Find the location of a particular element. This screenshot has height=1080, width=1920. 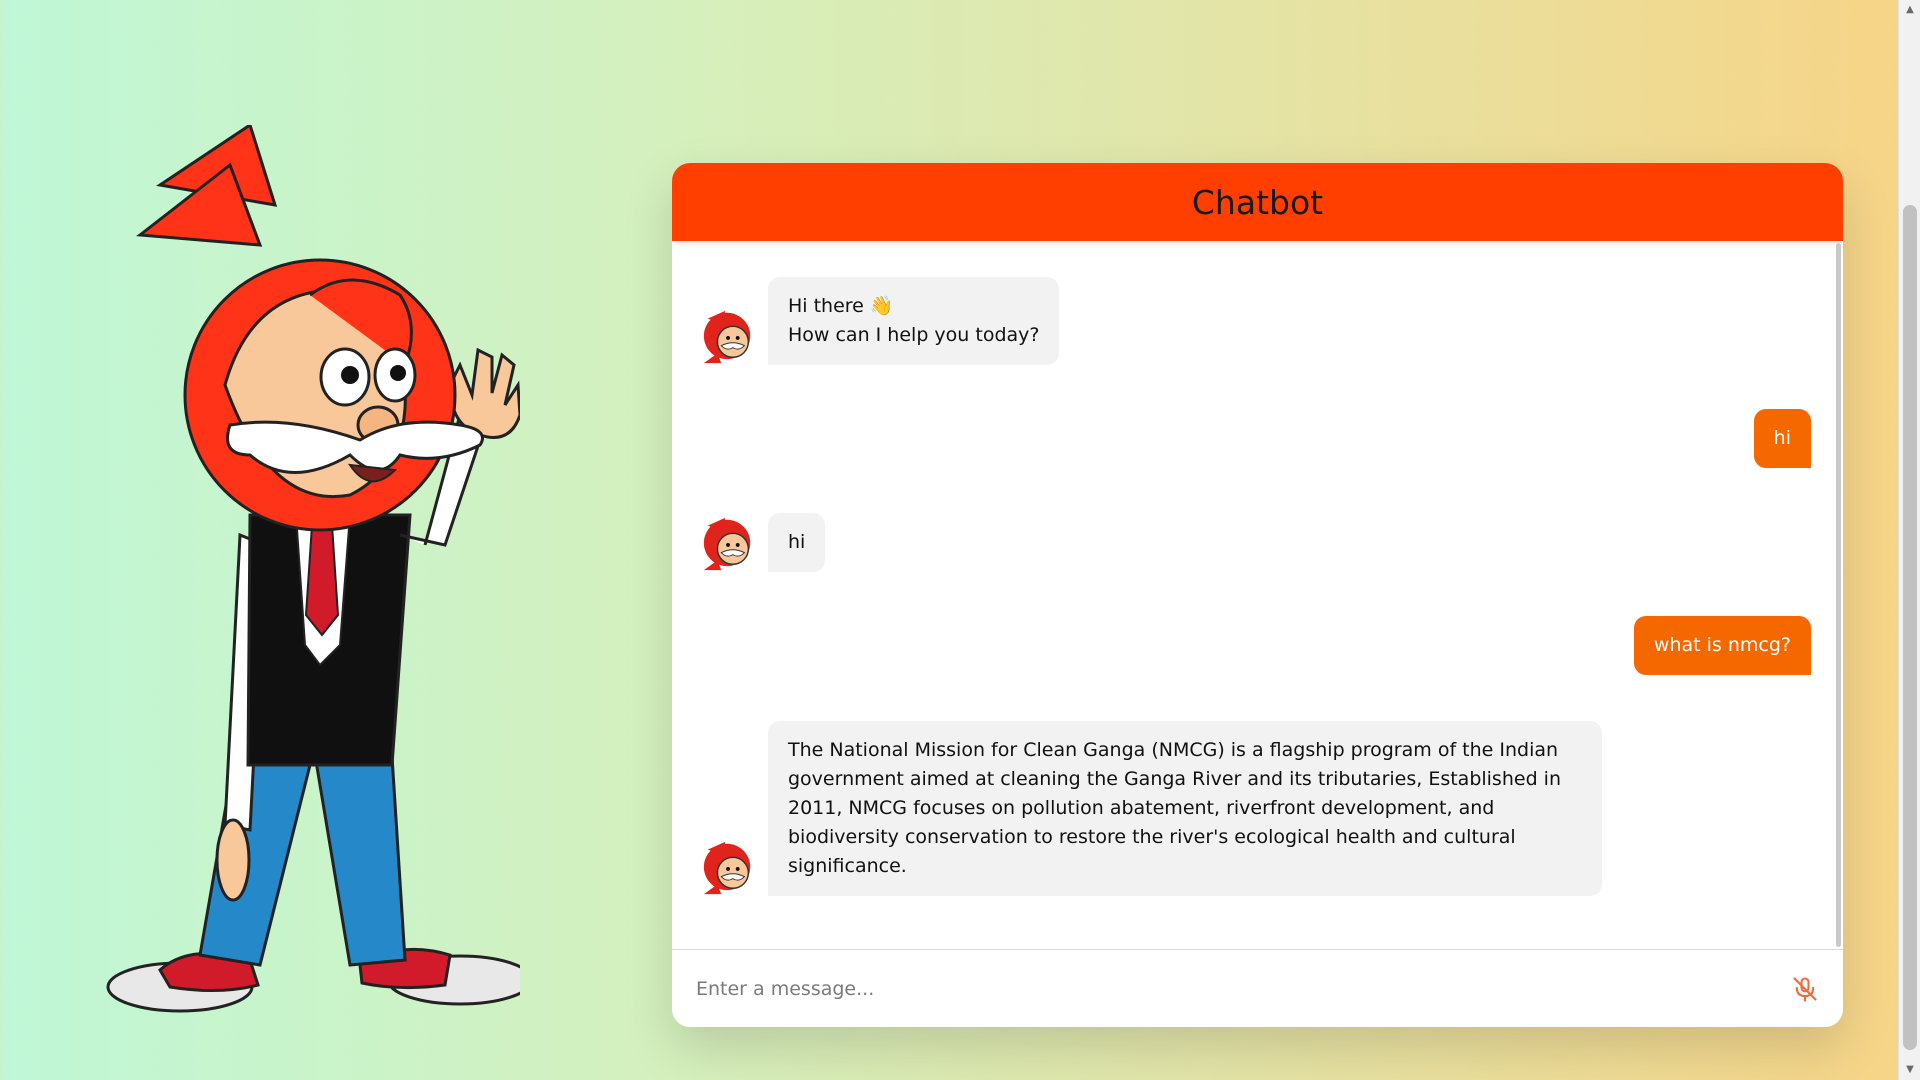

user-message: hi is located at coordinates (1782, 438).